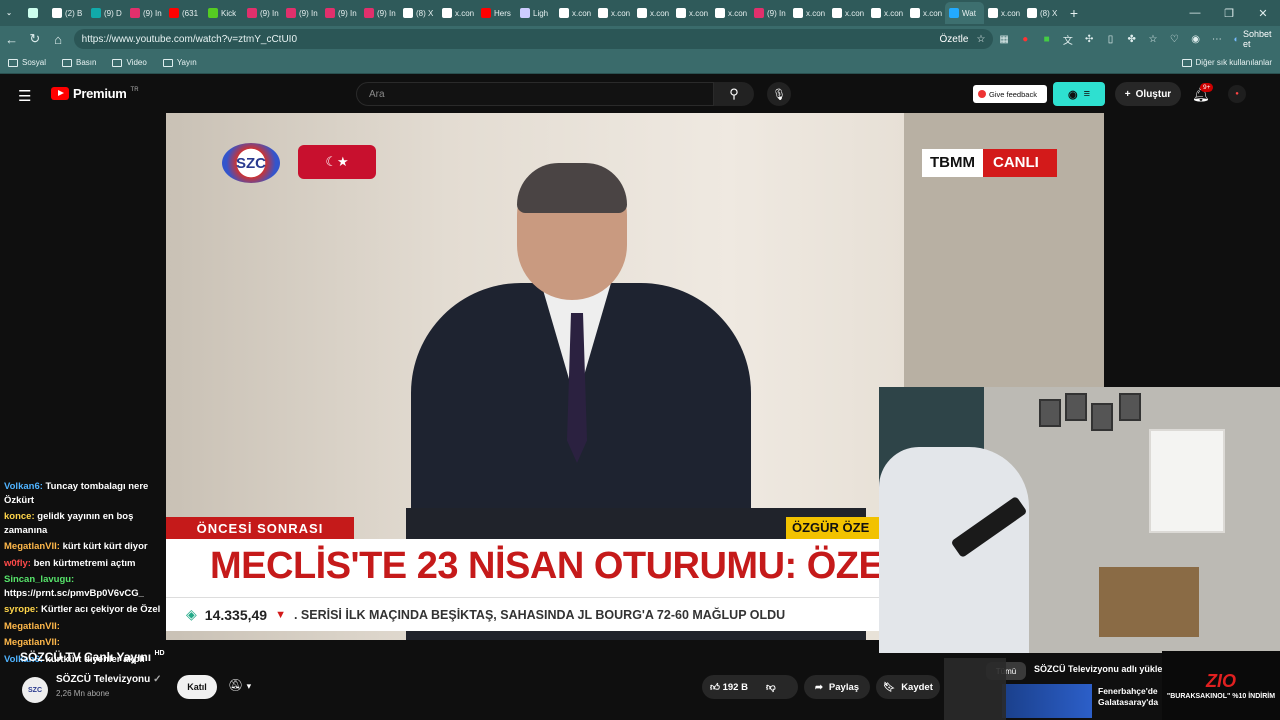 The width and height of the screenshot is (1280, 720). What do you see at coordinates (954, 39) in the screenshot?
I see `summarize-button: Özetle` at bounding box center [954, 39].